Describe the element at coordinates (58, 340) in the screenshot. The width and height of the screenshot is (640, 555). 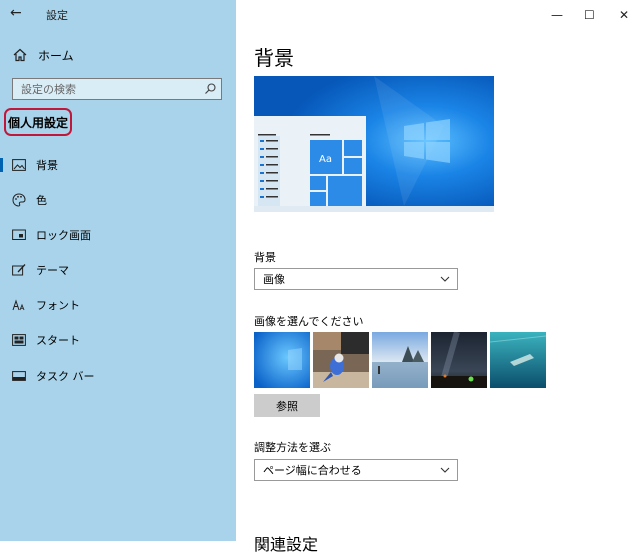
I see `sidebar-item-label: スタート` at that location.